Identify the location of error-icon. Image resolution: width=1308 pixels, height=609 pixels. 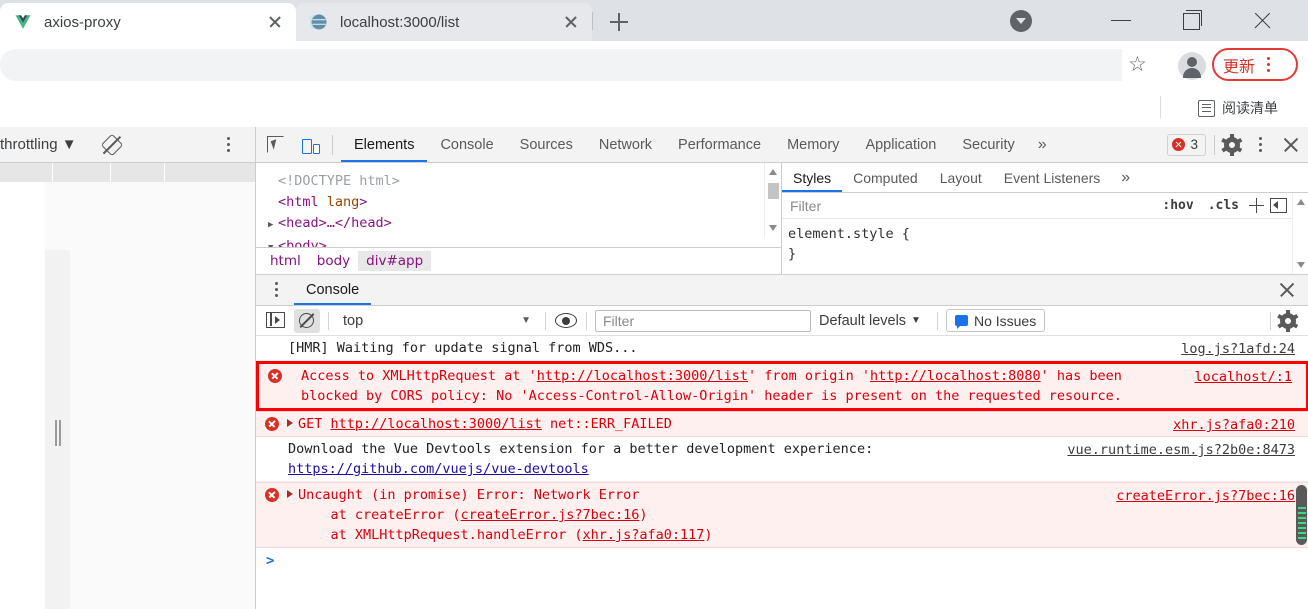
(275, 376).